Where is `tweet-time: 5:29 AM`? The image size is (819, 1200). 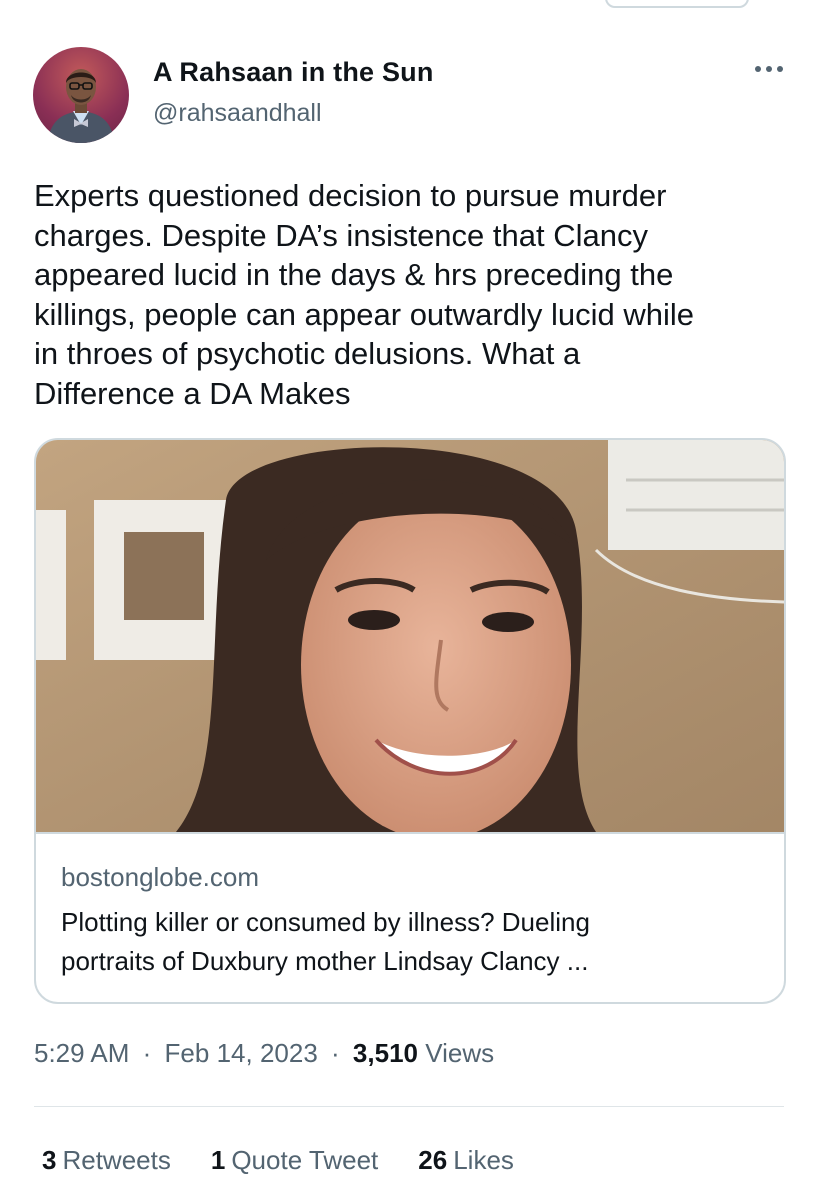 tweet-time: 5:29 AM is located at coordinates (81, 1053).